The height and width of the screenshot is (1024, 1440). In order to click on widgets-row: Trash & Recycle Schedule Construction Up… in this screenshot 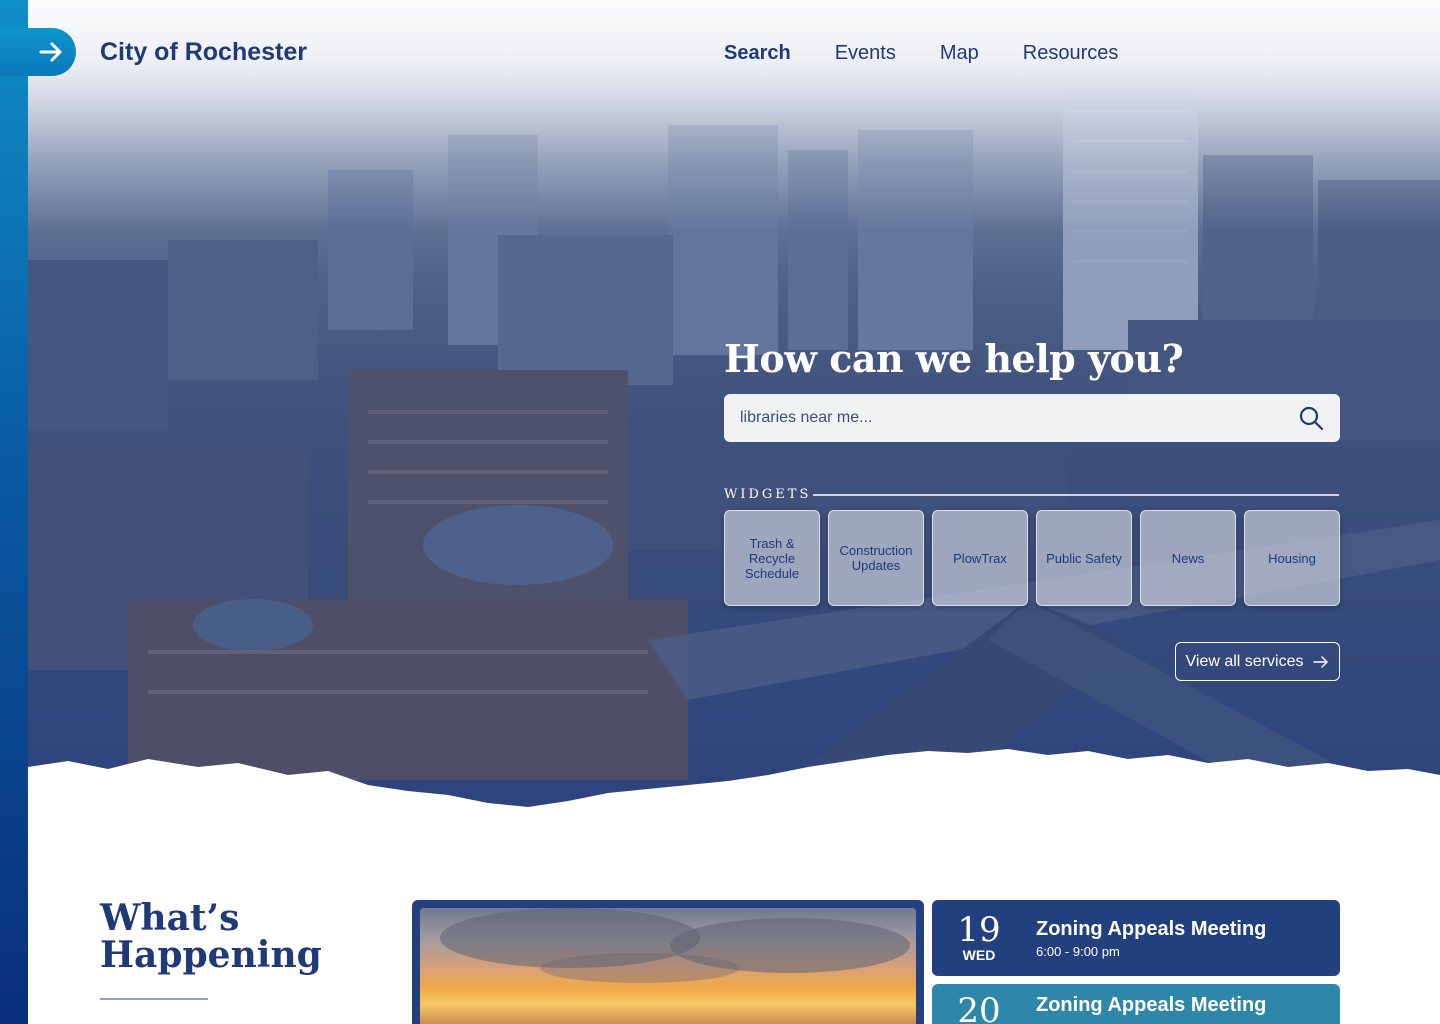, I will do `click(1032, 558)`.